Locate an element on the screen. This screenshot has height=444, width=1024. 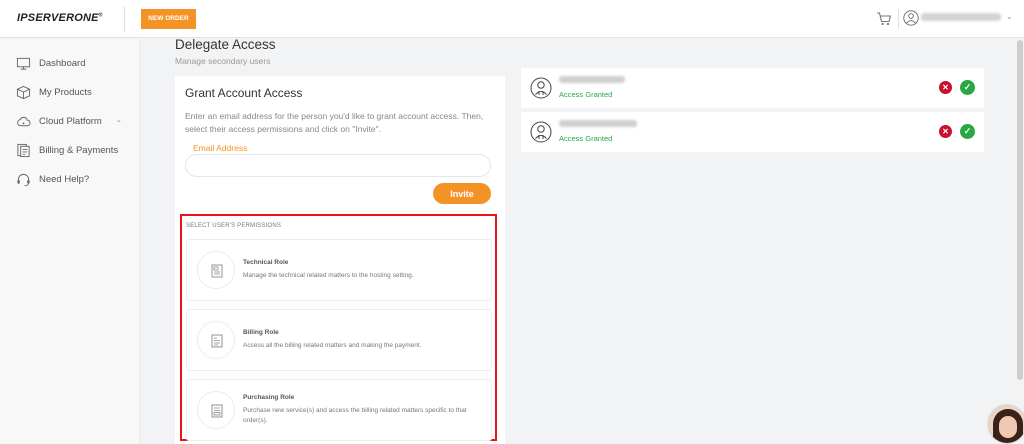
cart-icon is located at coordinates (884, 19).